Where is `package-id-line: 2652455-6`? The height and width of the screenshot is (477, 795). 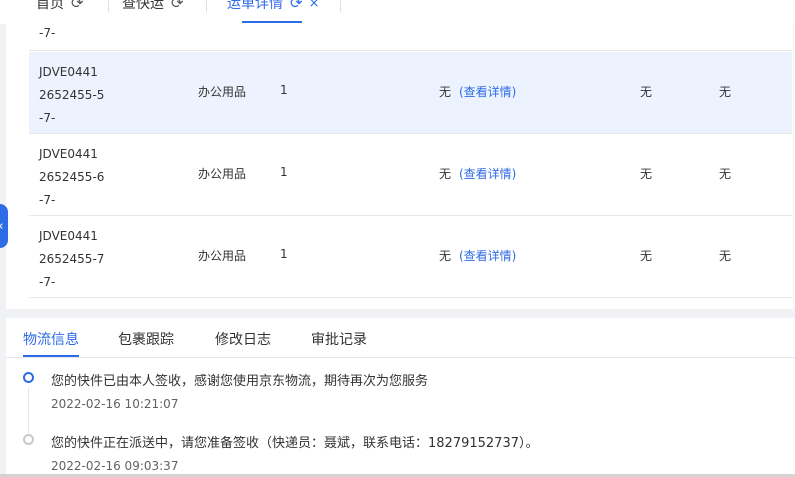 package-id-line: 2652455-6 is located at coordinates (72, 177).